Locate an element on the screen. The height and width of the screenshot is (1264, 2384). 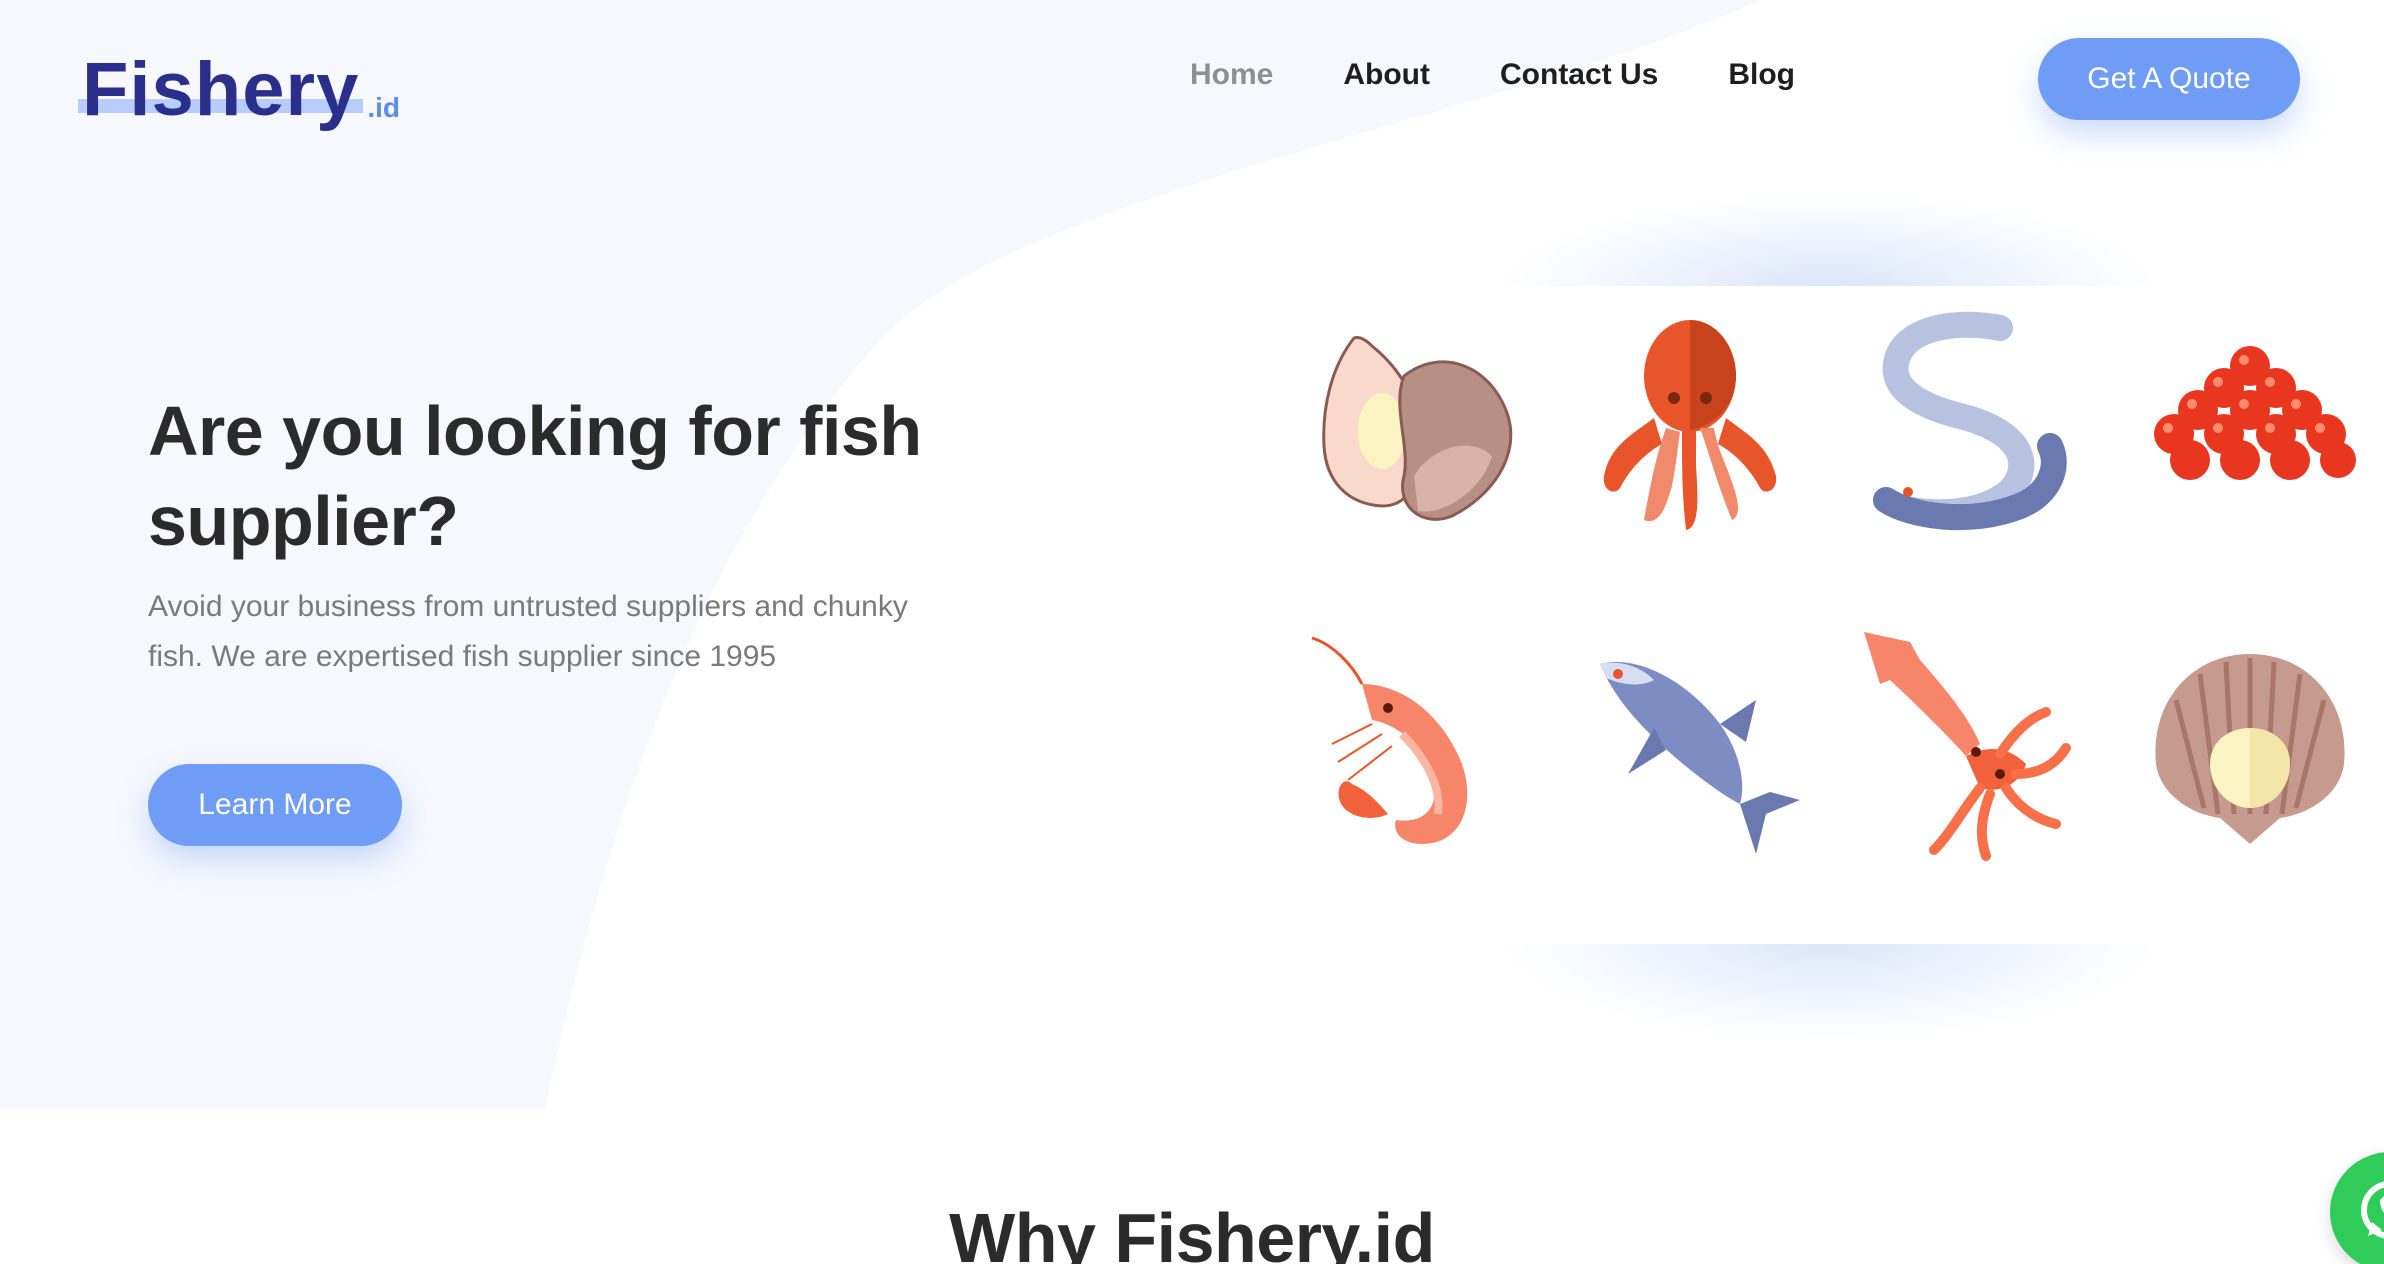
nav-link-about: About is located at coordinates (1386, 75).